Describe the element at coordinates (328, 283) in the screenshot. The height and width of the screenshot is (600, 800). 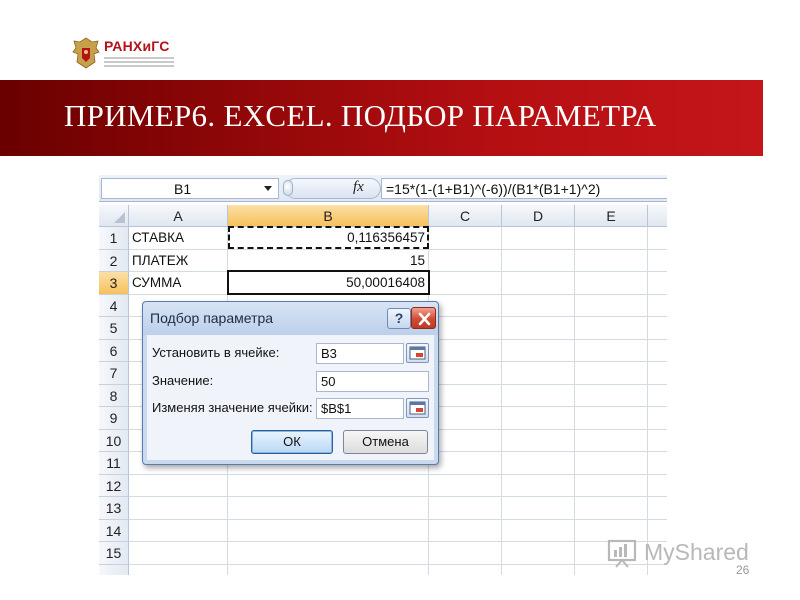
I see `cell-b3: 50,00016408` at that location.